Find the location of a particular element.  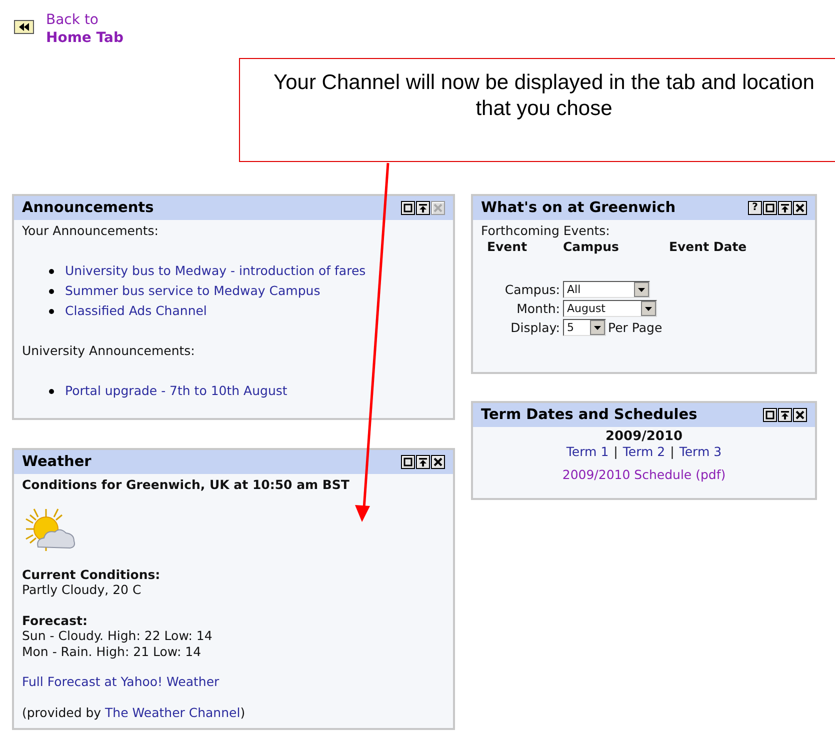

announcement-link: Portal upgrade - 7th to 10th August is located at coordinates (176, 391).